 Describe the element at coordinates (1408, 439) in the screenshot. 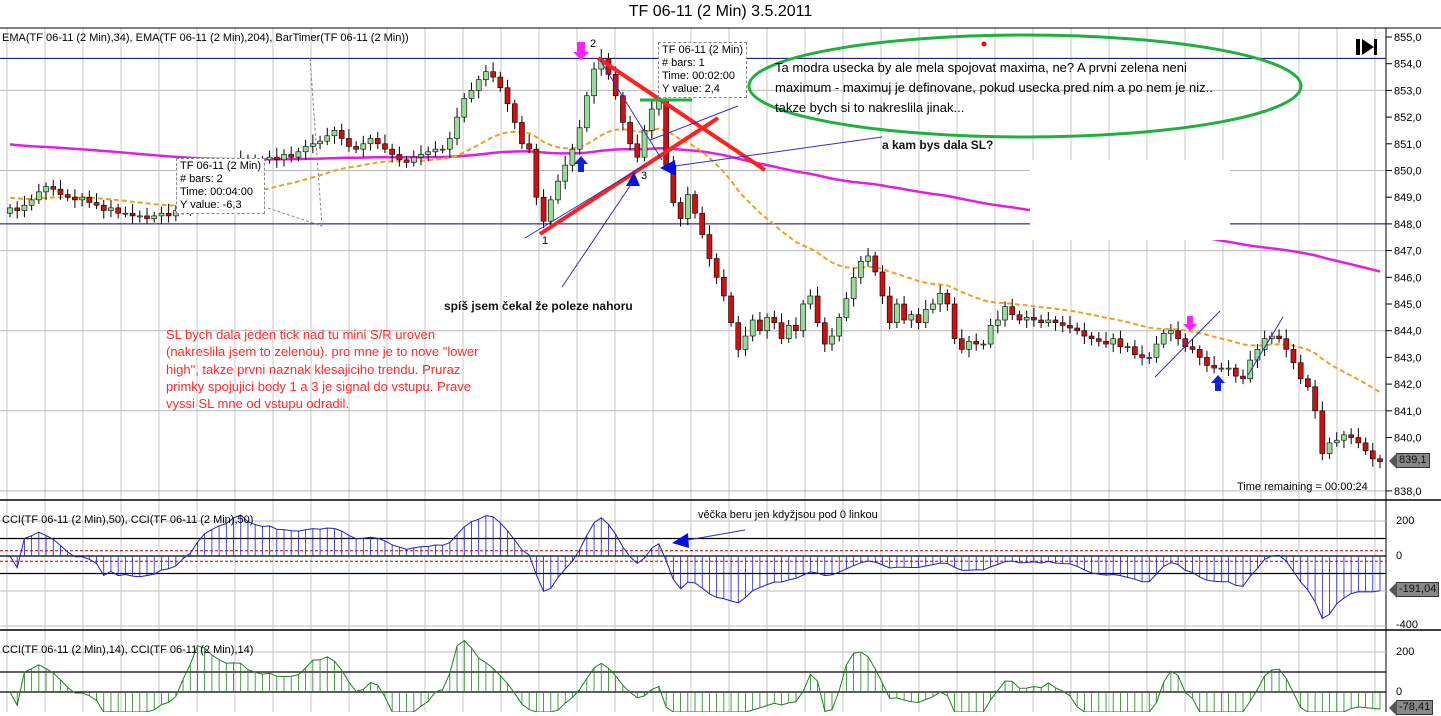

I see `y-tick-label: 840,0` at that location.